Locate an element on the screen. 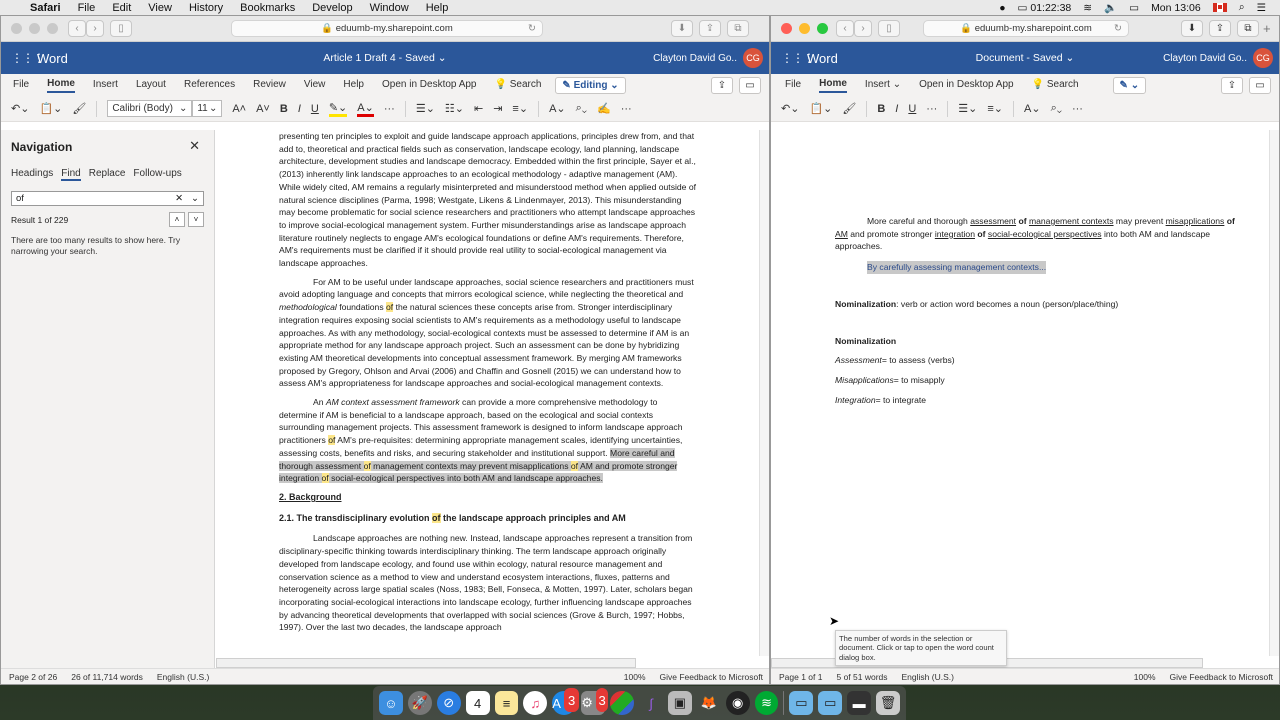 Image resolution: width=1280 pixels, height=720 pixels. input-source-flag-icon is located at coordinates (1219, 7).